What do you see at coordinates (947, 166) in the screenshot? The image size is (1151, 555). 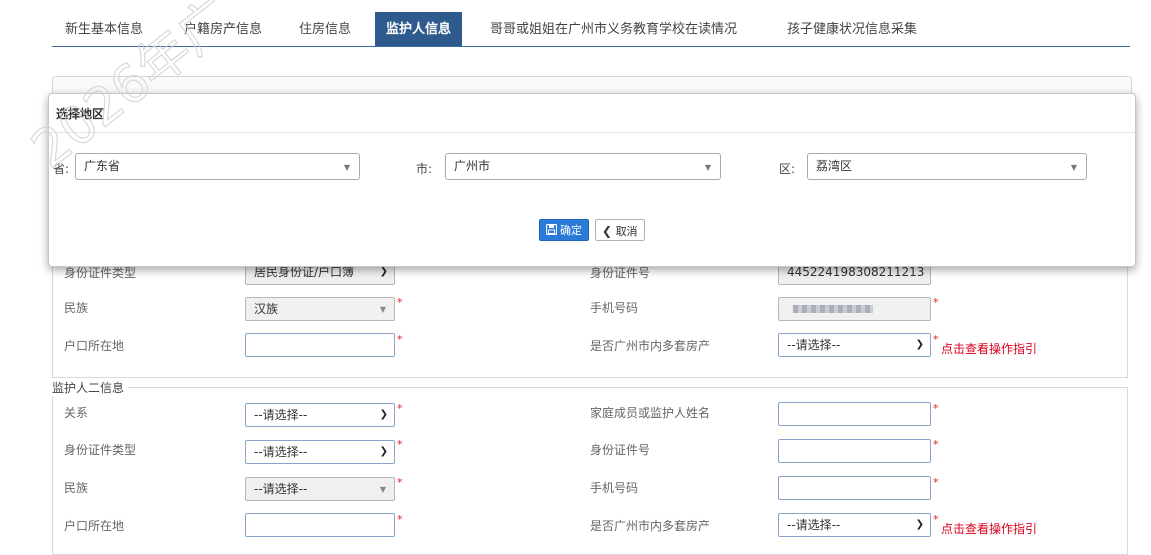 I see `district-select: 荔湾区 ▼` at bounding box center [947, 166].